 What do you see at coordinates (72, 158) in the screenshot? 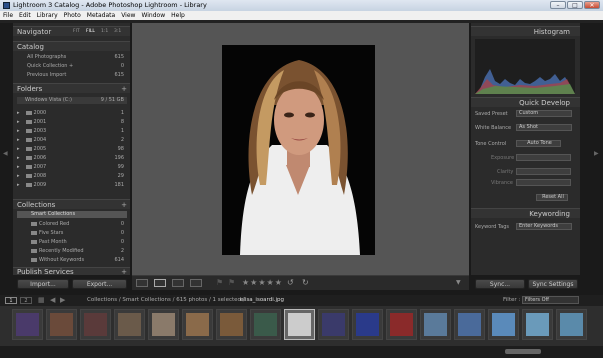
I see `folder-item: ▸ 2006 196` at bounding box center [72, 158].